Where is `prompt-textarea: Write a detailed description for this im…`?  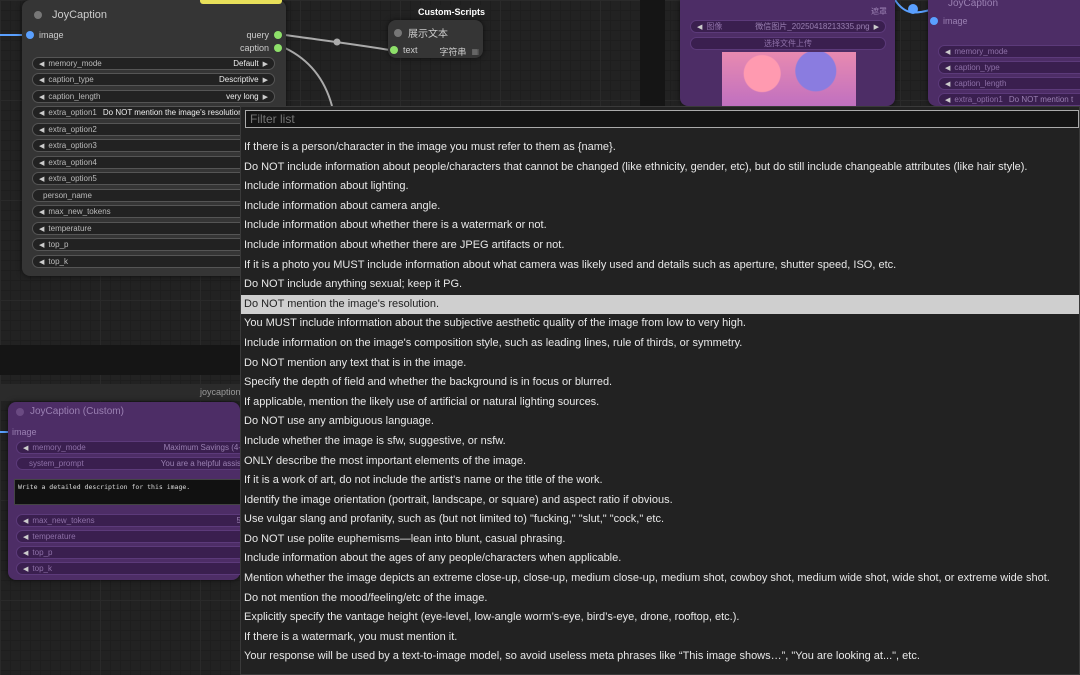
prompt-textarea: Write a detailed description for this im… is located at coordinates (131, 492).